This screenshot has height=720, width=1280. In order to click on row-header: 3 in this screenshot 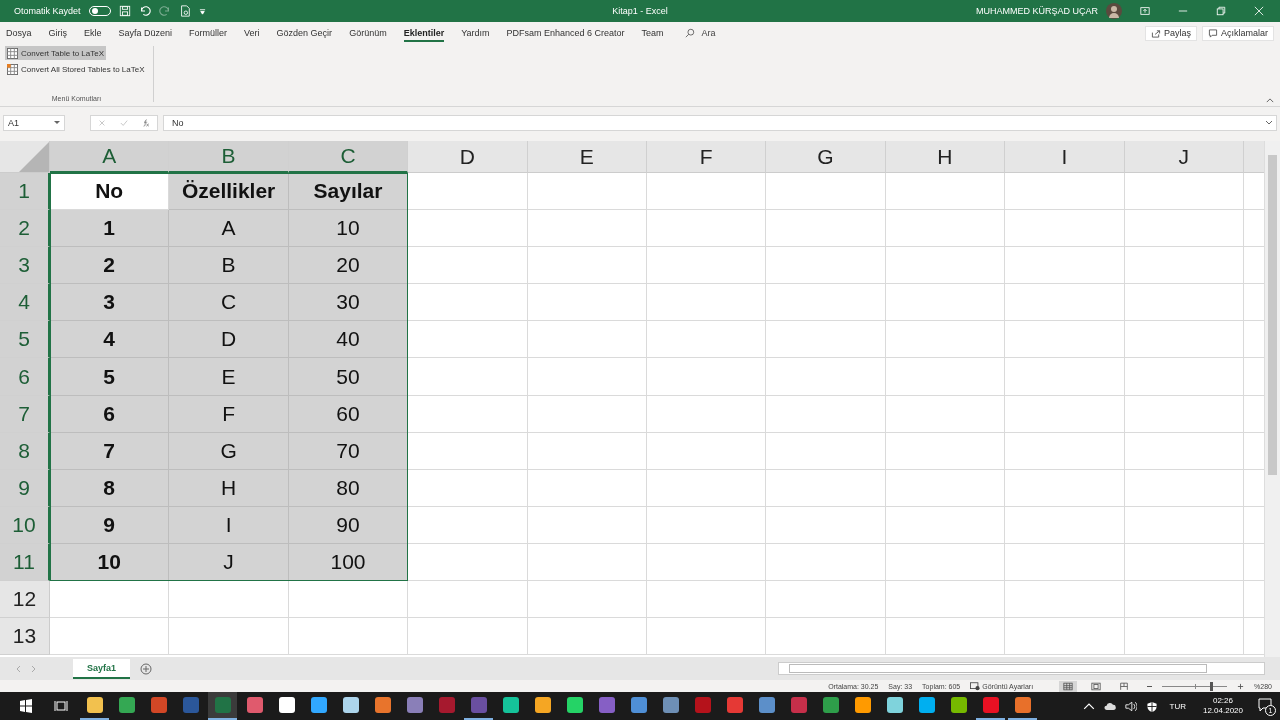, I will do `click(25, 266)`.